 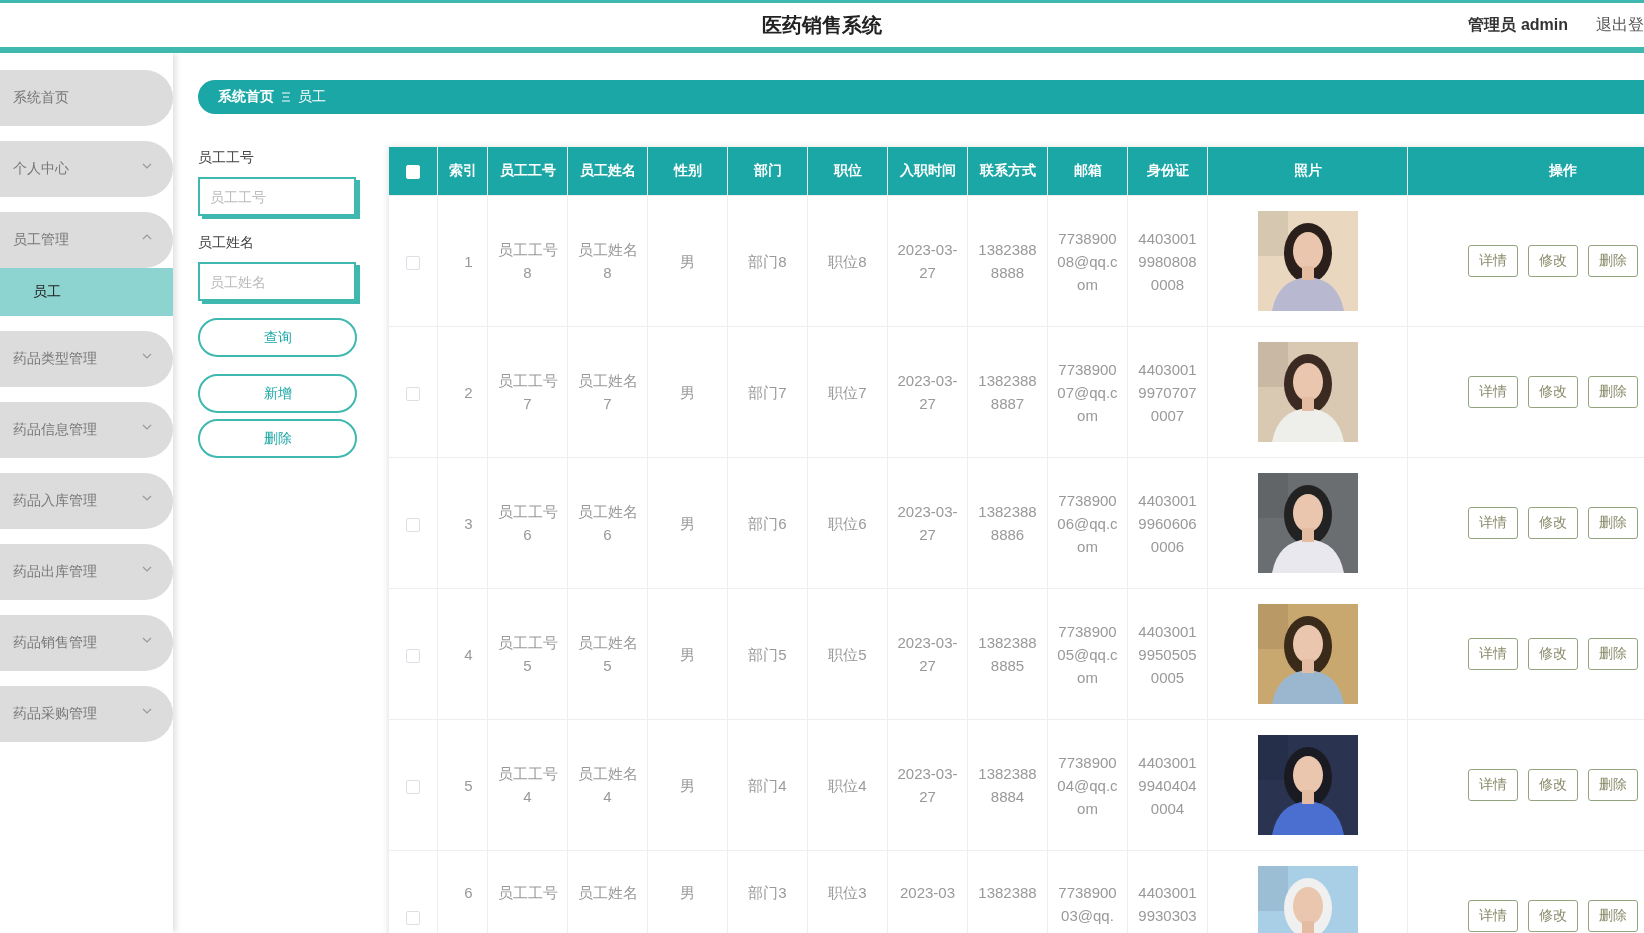 I want to click on table-cell-text: 部门4, so click(x=767, y=785).